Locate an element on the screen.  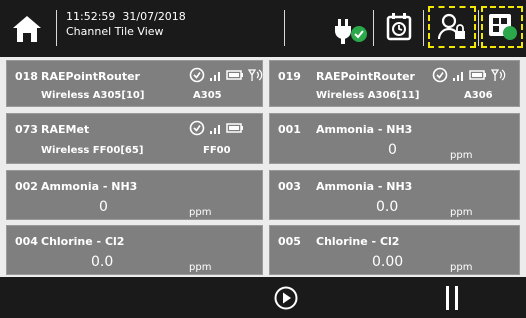
tile-id: 002 is located at coordinates (26, 186).